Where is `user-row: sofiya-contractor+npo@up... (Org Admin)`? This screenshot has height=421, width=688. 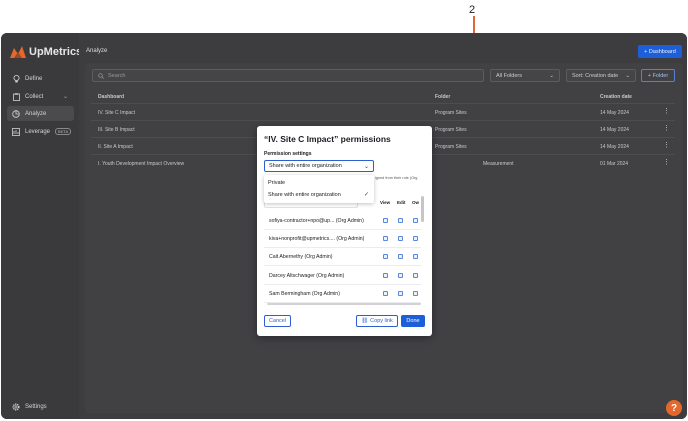
user-row: sofiya-contractor+npo@up... (Org Admin) is located at coordinates (342, 221).